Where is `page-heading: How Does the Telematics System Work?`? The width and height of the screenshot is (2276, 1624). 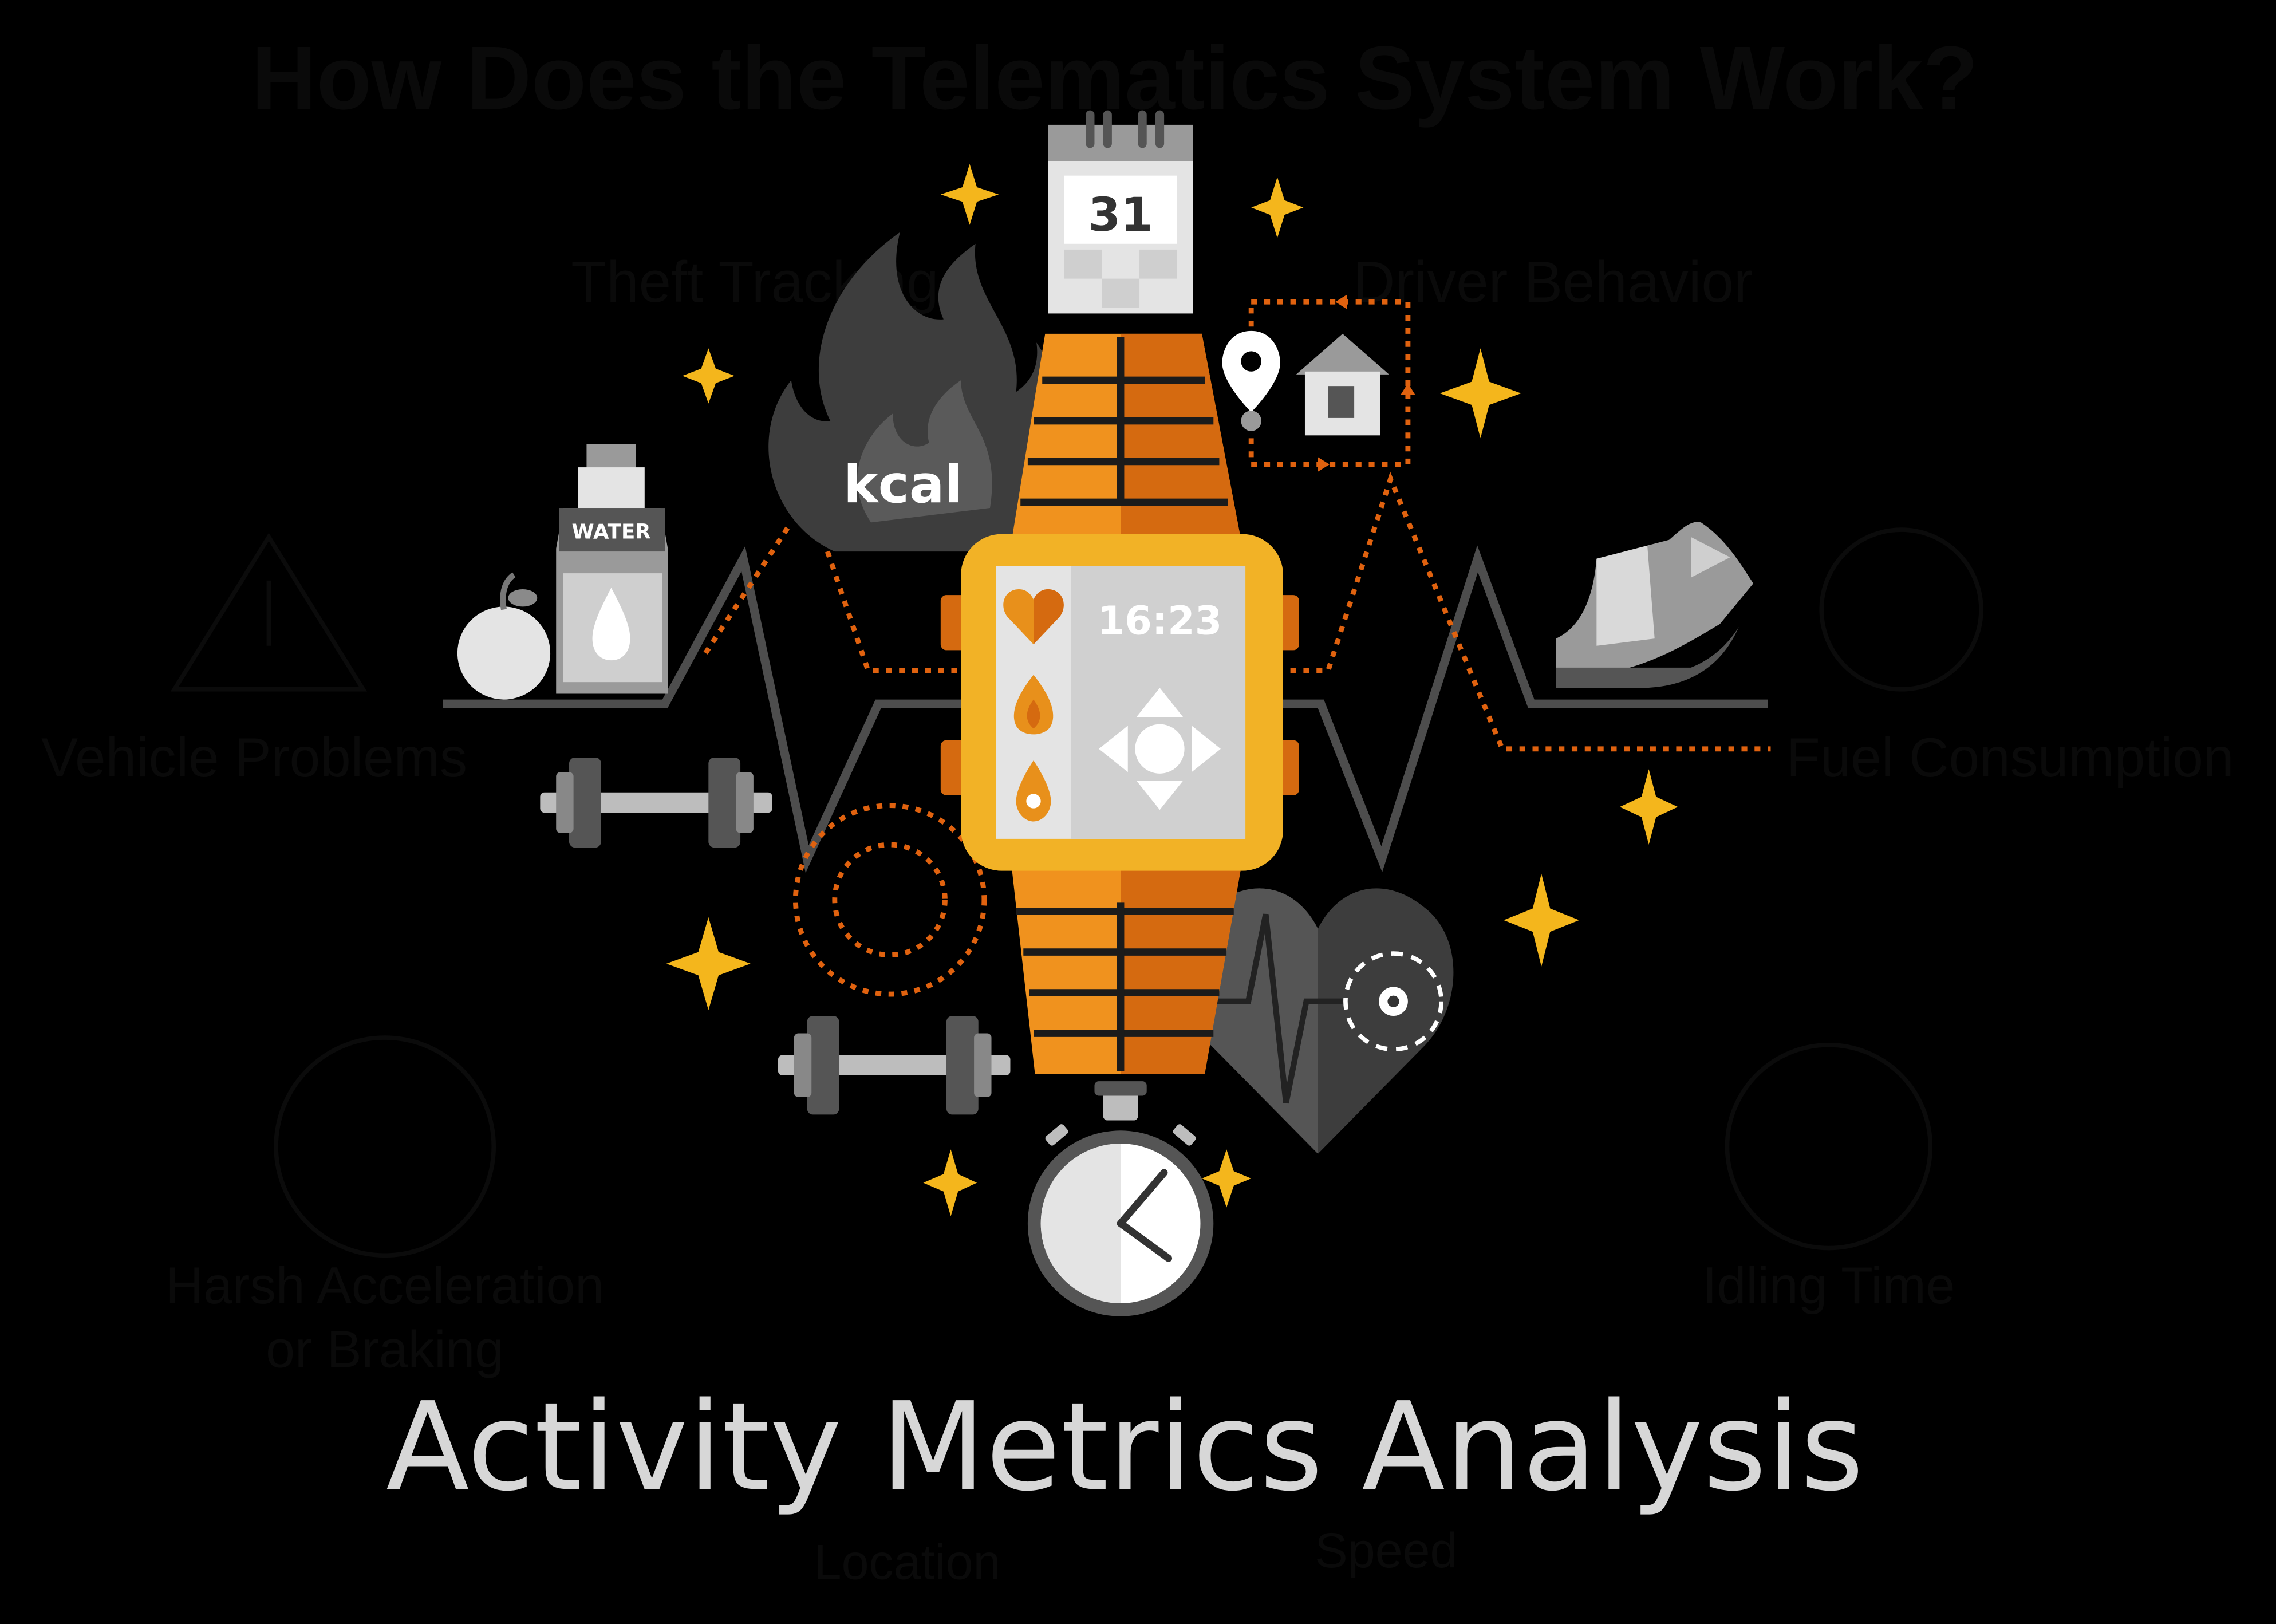
page-heading: How Does the Telematics System Work? is located at coordinates (1114, 78).